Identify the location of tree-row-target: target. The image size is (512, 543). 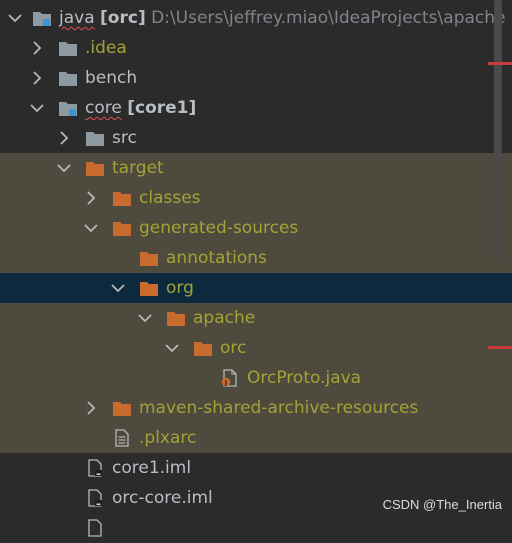
(256, 168).